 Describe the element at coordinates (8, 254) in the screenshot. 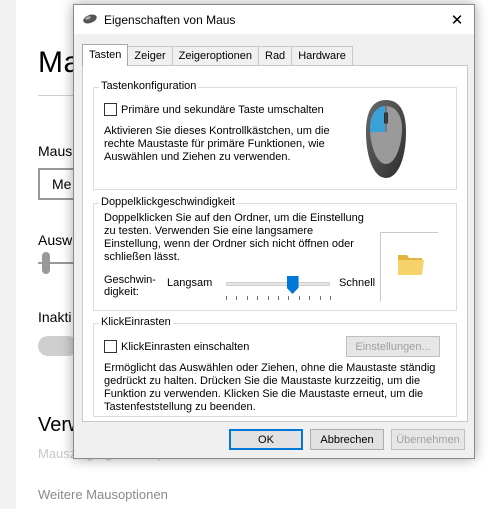

I see `settings-nav-gutter` at that location.